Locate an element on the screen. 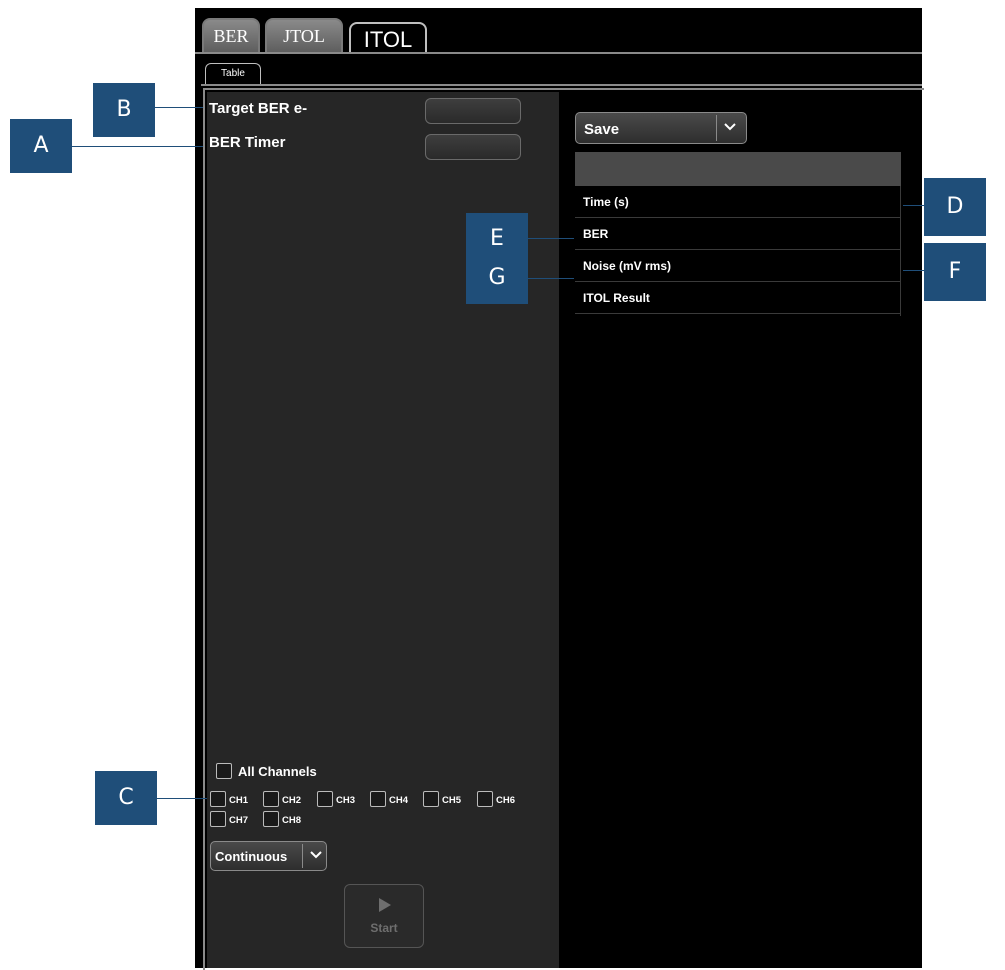 This screenshot has width=1005, height=970. start-button: Start is located at coordinates (384, 916).